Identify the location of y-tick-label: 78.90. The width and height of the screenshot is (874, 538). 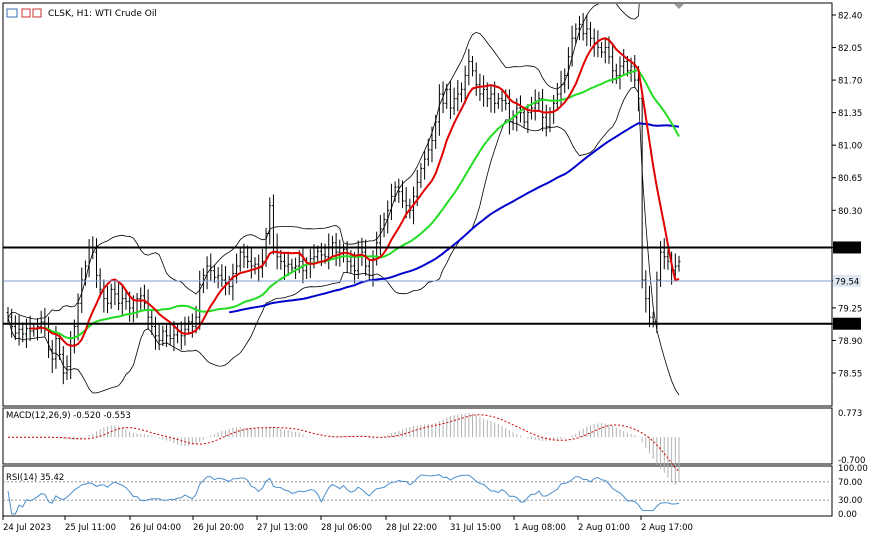
(850, 342).